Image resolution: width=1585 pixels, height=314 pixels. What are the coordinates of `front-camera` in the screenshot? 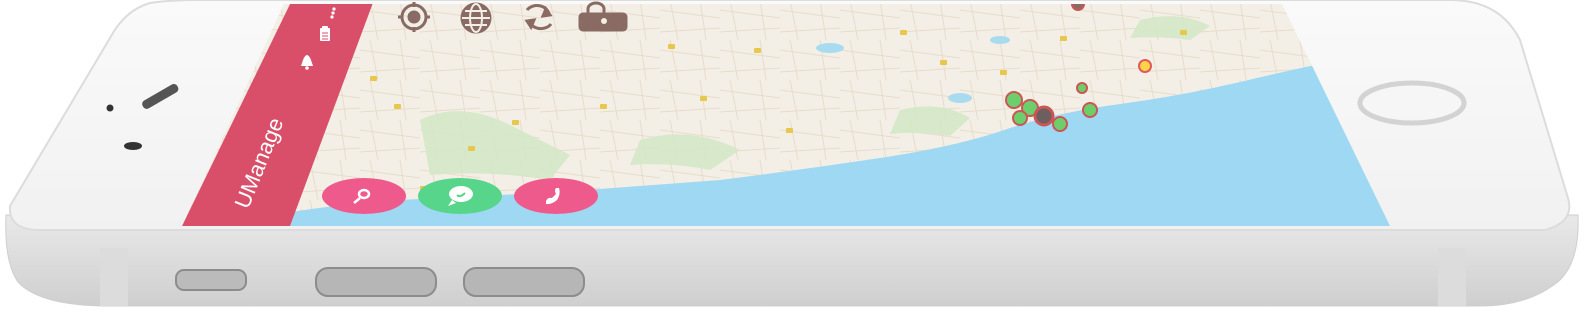 It's located at (110, 108).